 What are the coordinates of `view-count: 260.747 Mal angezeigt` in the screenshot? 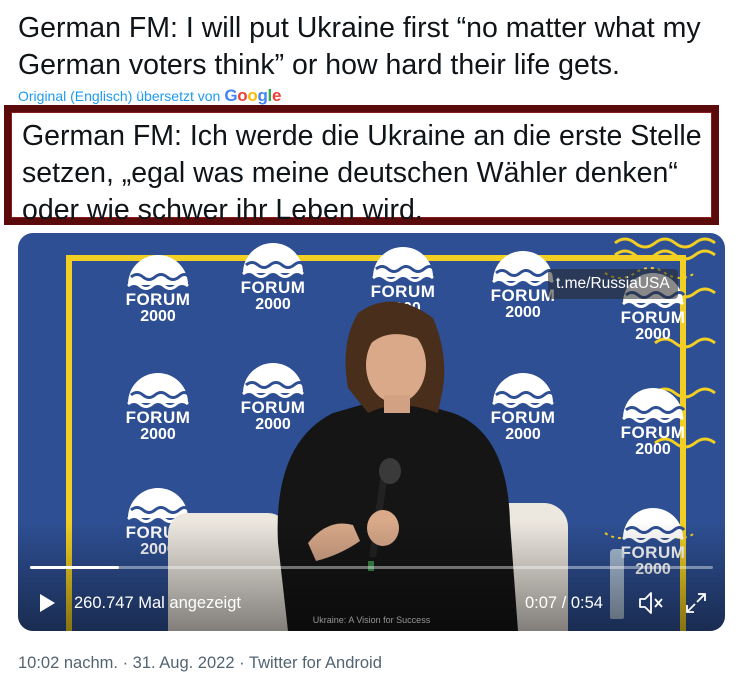 It's located at (157, 603).